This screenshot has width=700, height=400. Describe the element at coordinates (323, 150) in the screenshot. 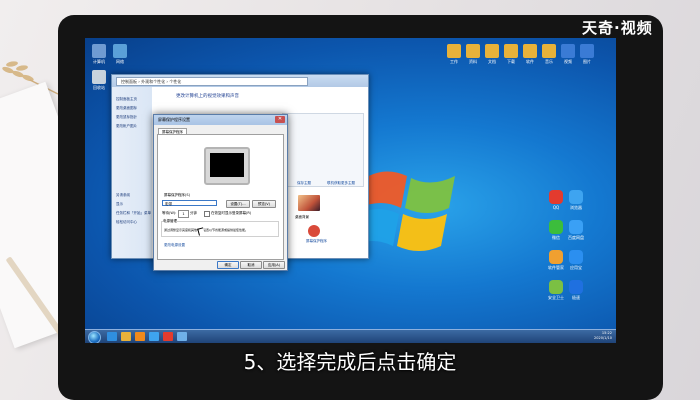

I see `theme-panel` at that location.